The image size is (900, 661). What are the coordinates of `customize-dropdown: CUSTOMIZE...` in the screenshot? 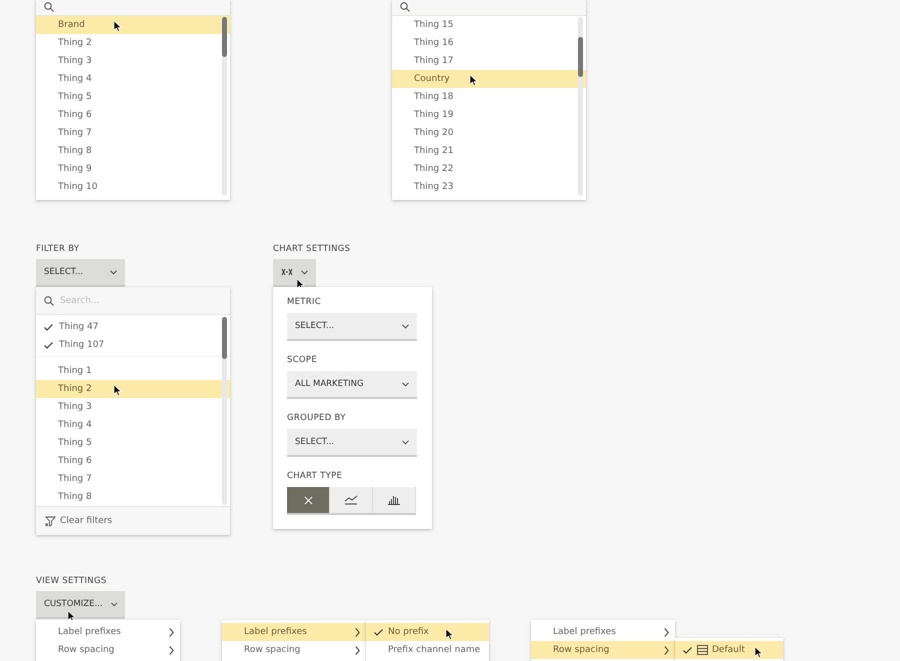 It's located at (80, 605).